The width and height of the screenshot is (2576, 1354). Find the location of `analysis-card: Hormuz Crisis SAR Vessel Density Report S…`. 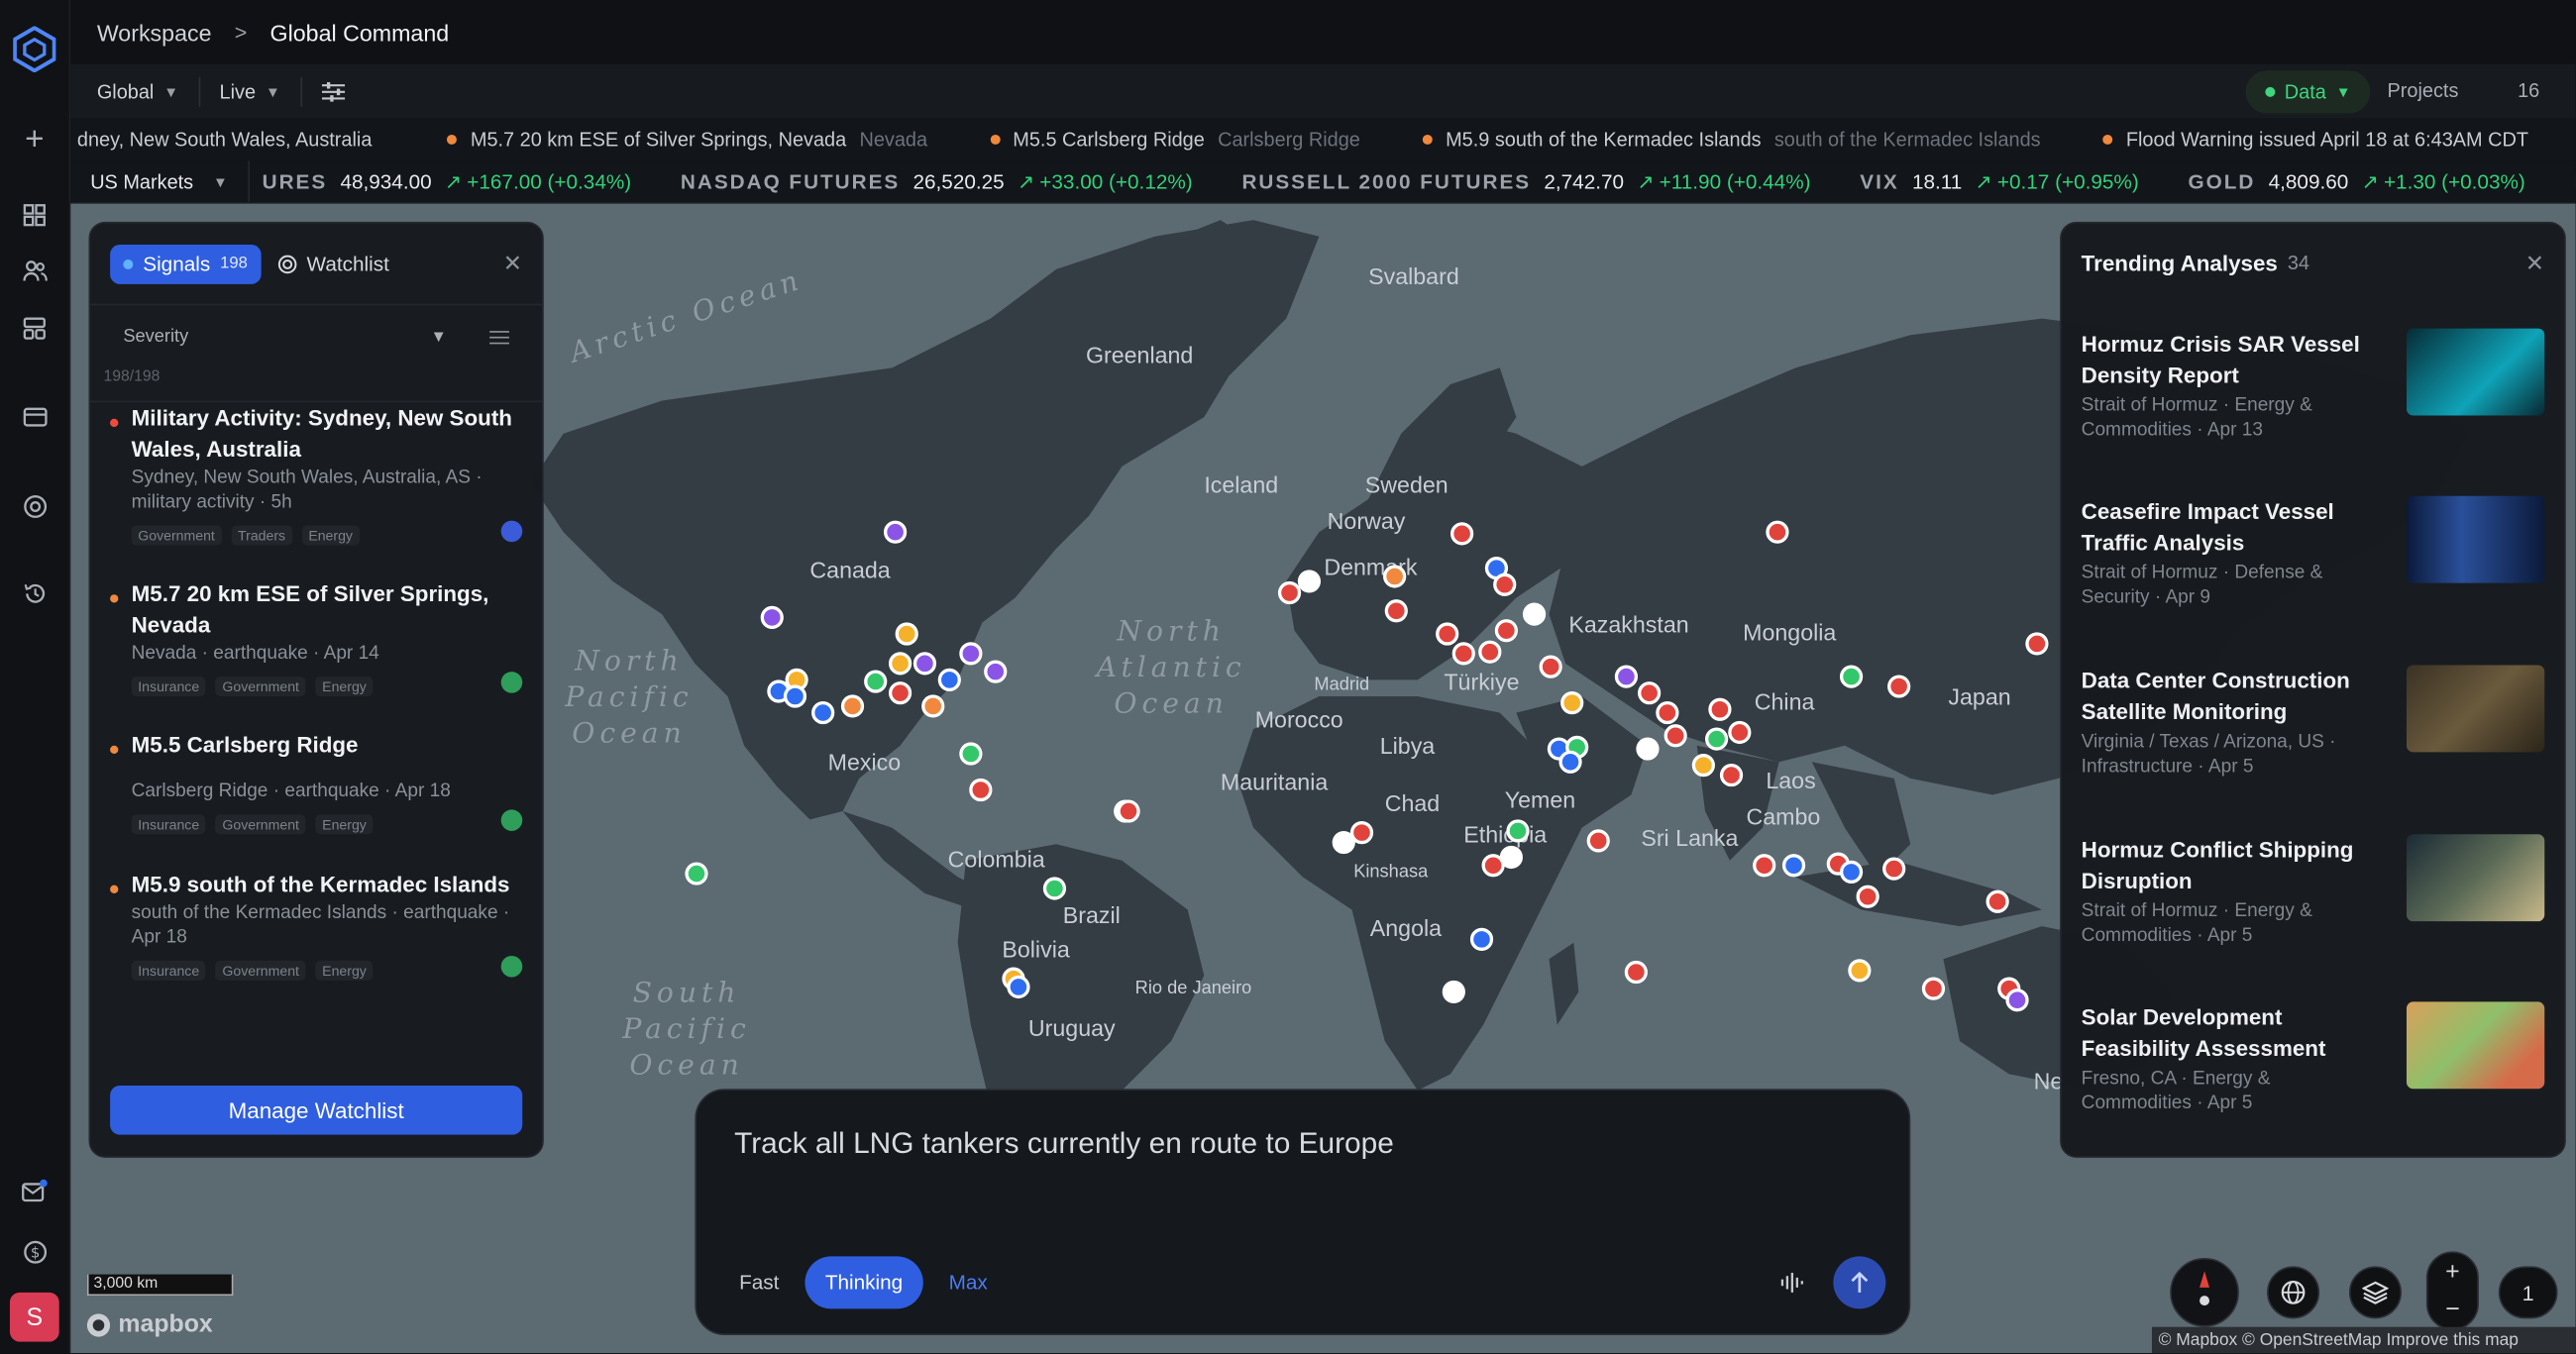

analysis-card: Hormuz Crisis SAR Vessel Density Report S… is located at coordinates (2313, 402).